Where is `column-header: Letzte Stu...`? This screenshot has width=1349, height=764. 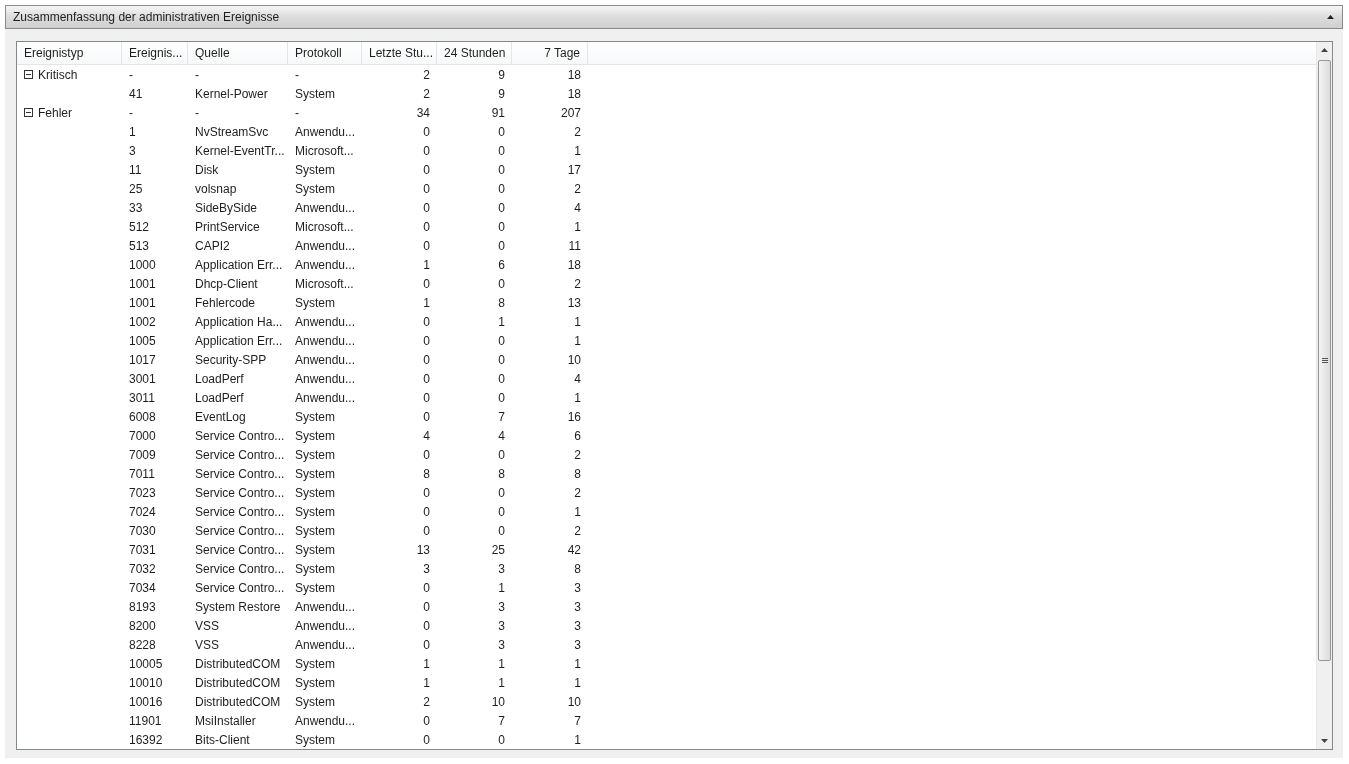 column-header: Letzte Stu... is located at coordinates (399, 53).